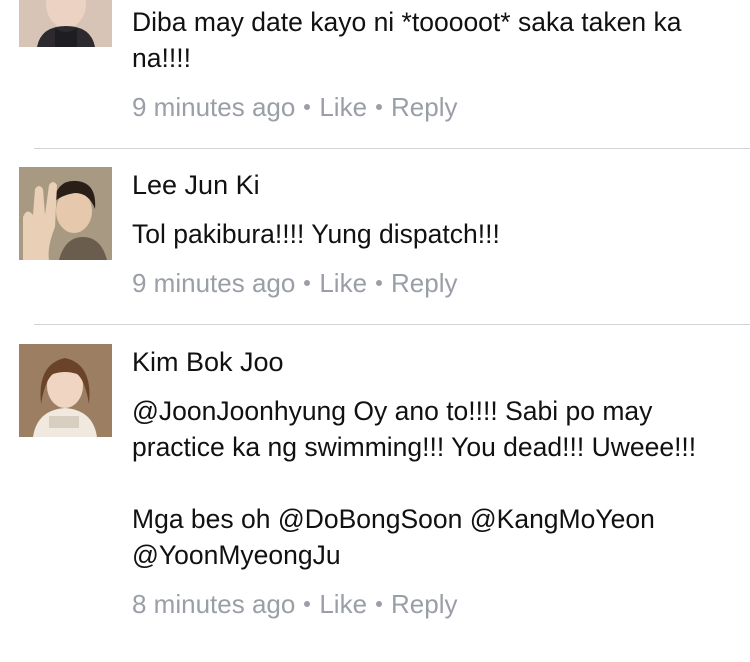 The image size is (750, 662). What do you see at coordinates (432, 185) in the screenshot?
I see `commenter-name: Lee Jun Ki` at bounding box center [432, 185].